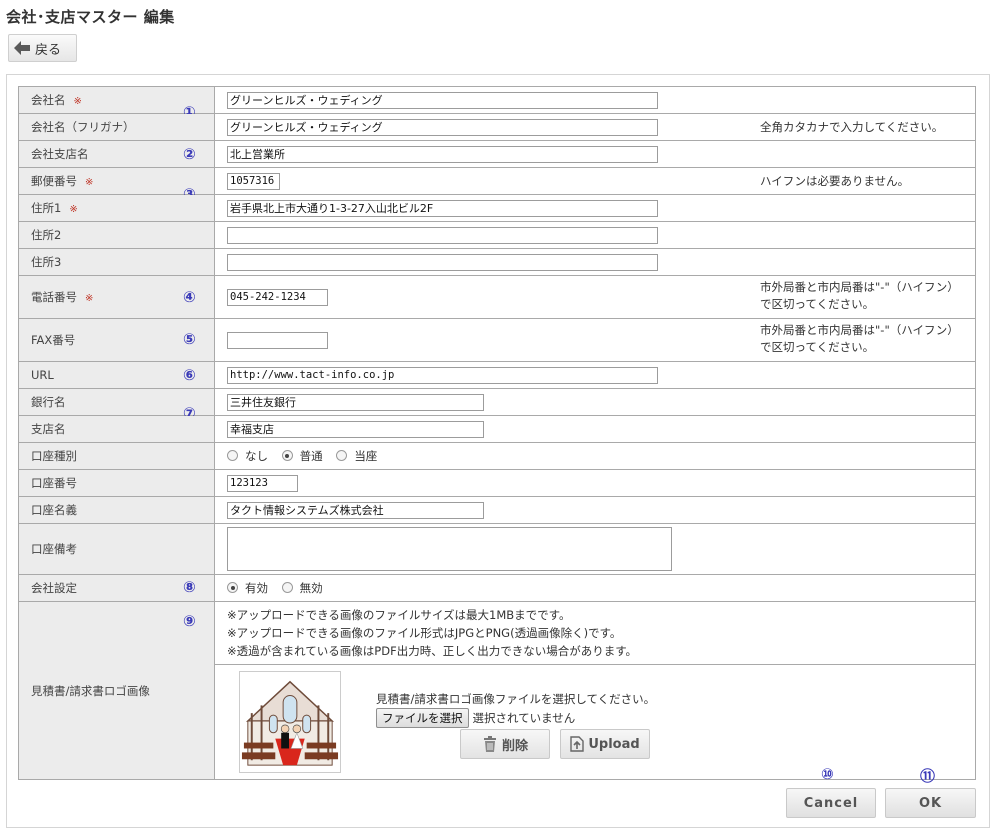 The image size is (992, 831). Describe the element at coordinates (42, 375) in the screenshot. I see `label-url: URL` at that location.